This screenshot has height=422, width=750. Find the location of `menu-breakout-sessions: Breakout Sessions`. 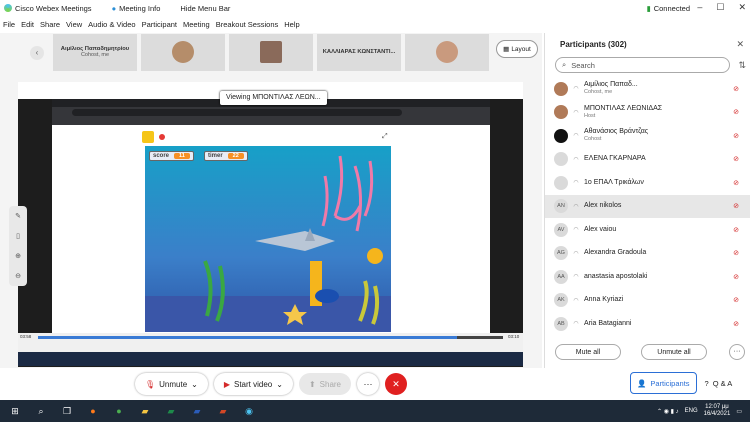

menu-breakout-sessions: Breakout Sessions is located at coordinates (247, 24).